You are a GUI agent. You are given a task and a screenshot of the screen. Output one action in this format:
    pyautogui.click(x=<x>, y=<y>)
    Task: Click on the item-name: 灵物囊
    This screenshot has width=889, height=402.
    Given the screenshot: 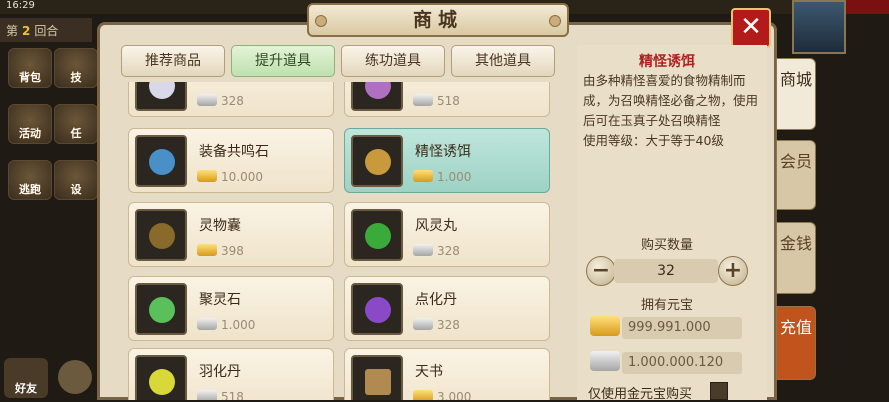 What is the action you would take?
    pyautogui.click(x=220, y=226)
    